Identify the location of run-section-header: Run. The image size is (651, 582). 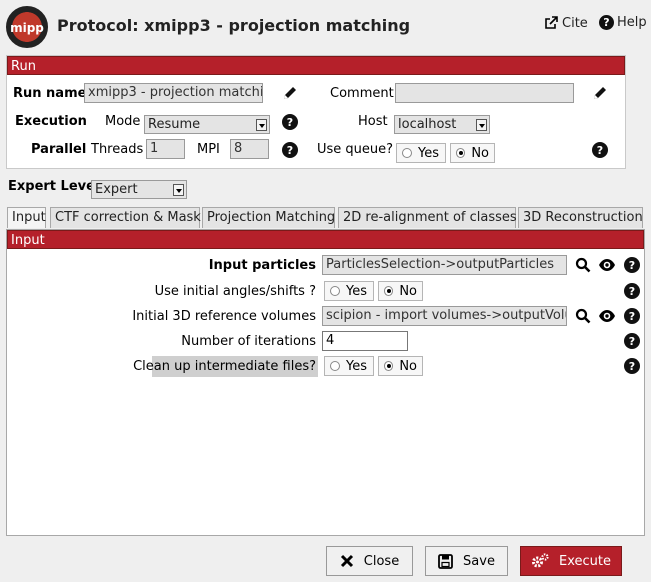
(316, 65).